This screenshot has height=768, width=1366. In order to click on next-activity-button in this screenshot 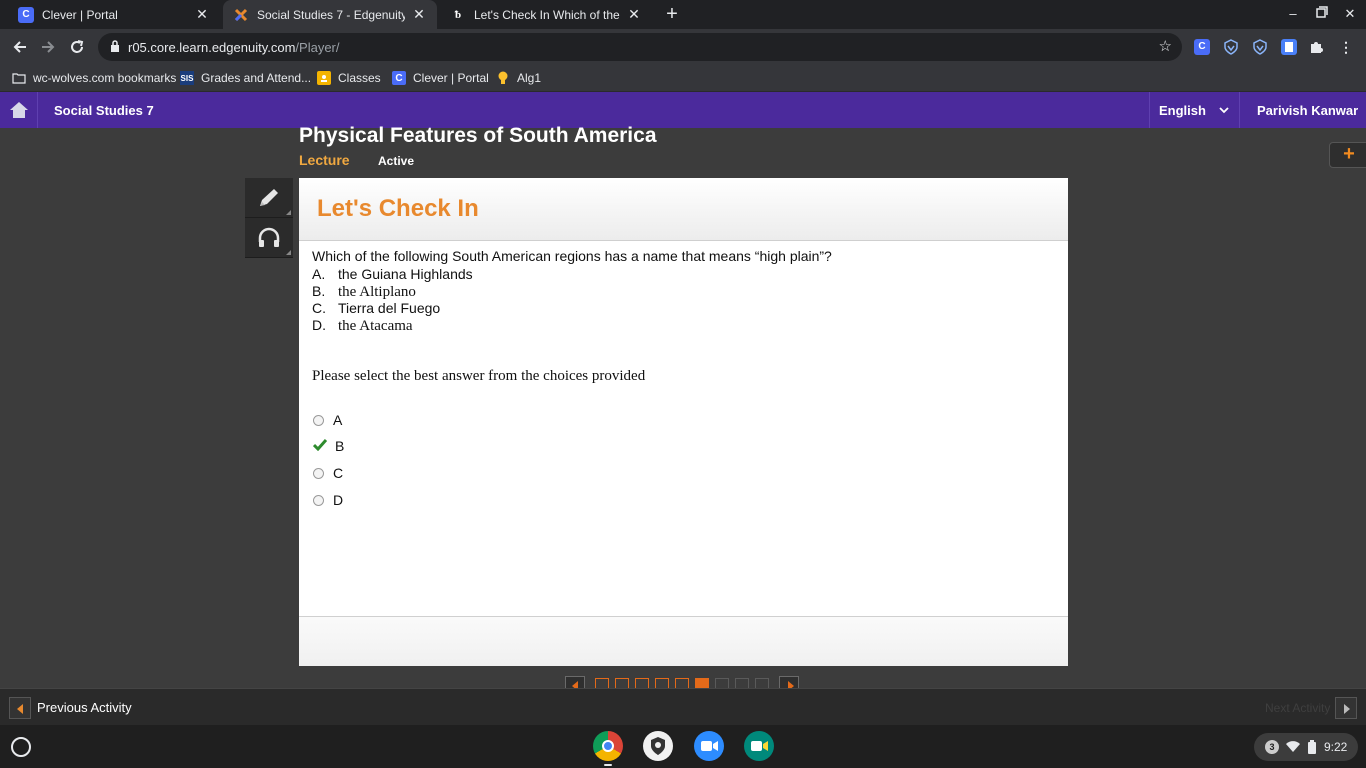, I will do `click(1346, 708)`.